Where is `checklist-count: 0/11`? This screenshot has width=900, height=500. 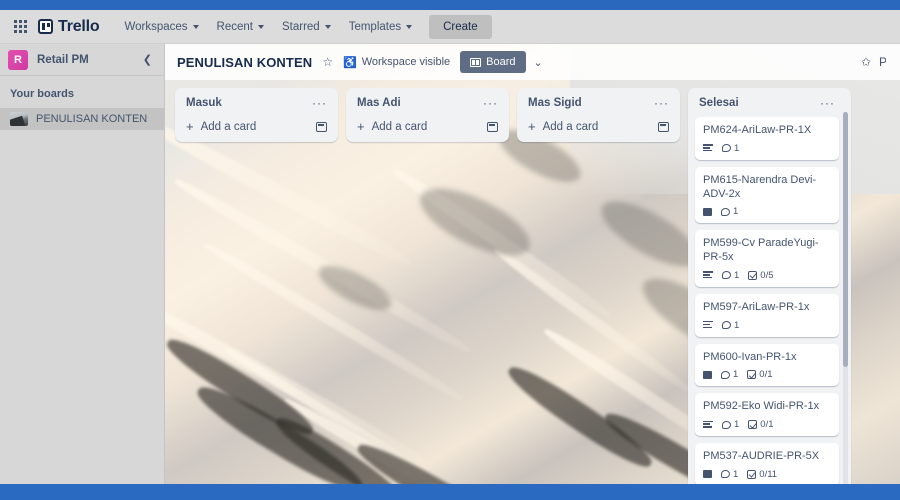
checklist-count: 0/11 is located at coordinates (768, 474).